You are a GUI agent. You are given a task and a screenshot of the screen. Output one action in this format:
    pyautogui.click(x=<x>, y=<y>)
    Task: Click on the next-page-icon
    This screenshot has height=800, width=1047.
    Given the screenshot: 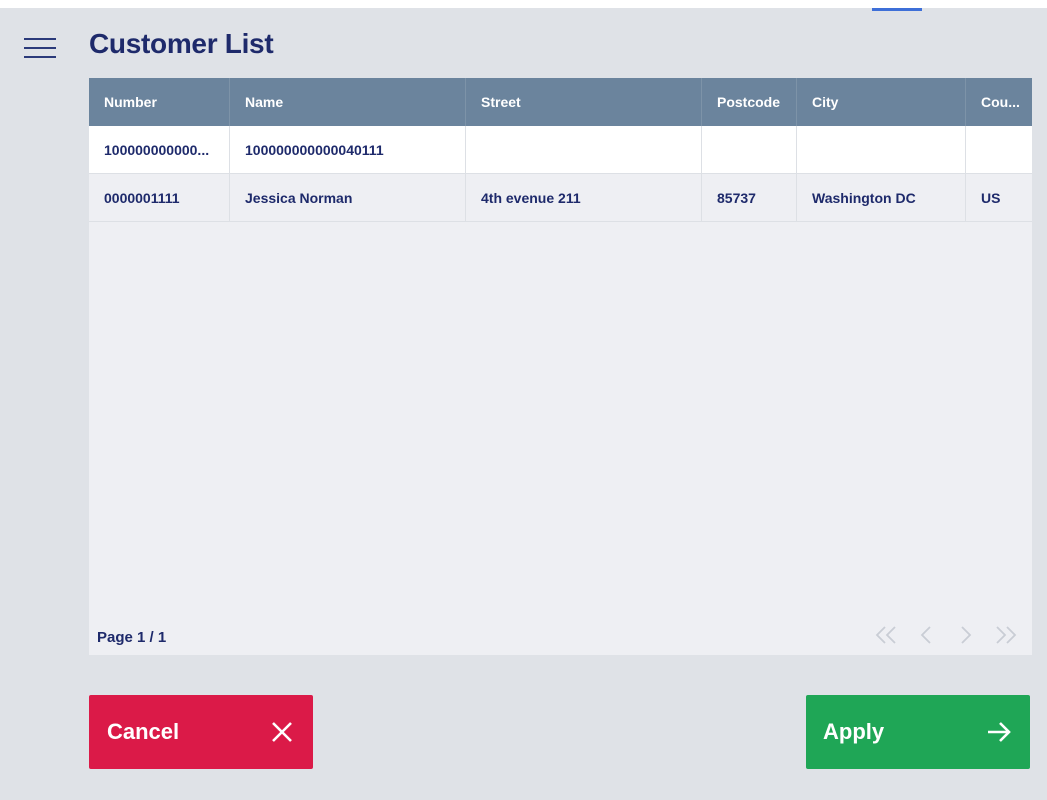 What is the action you would take?
    pyautogui.click(x=966, y=635)
    